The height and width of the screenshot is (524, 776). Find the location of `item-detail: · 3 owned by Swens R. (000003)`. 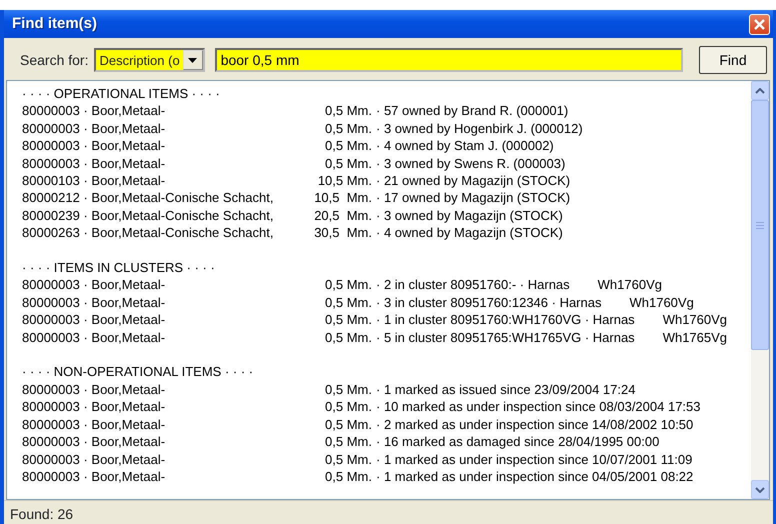

item-detail: · 3 owned by Swens R. (000003) is located at coordinates (471, 163).